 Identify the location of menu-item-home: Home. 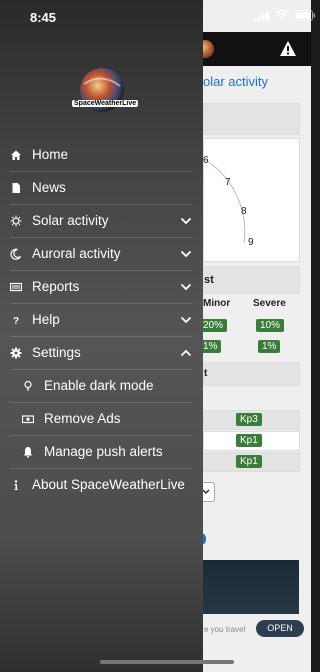
(101, 155).